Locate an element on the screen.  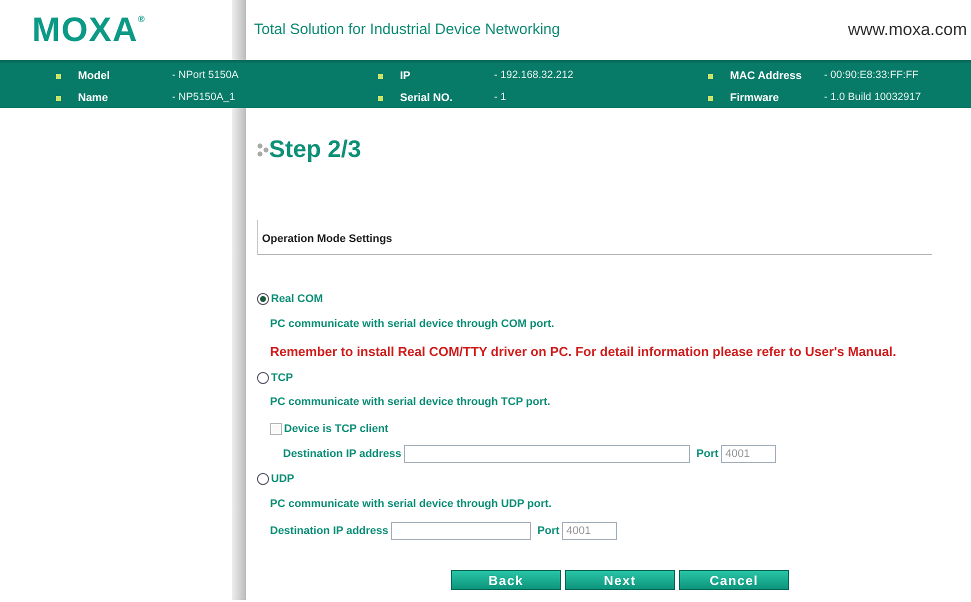
info-value: - 1 is located at coordinates (500, 98).